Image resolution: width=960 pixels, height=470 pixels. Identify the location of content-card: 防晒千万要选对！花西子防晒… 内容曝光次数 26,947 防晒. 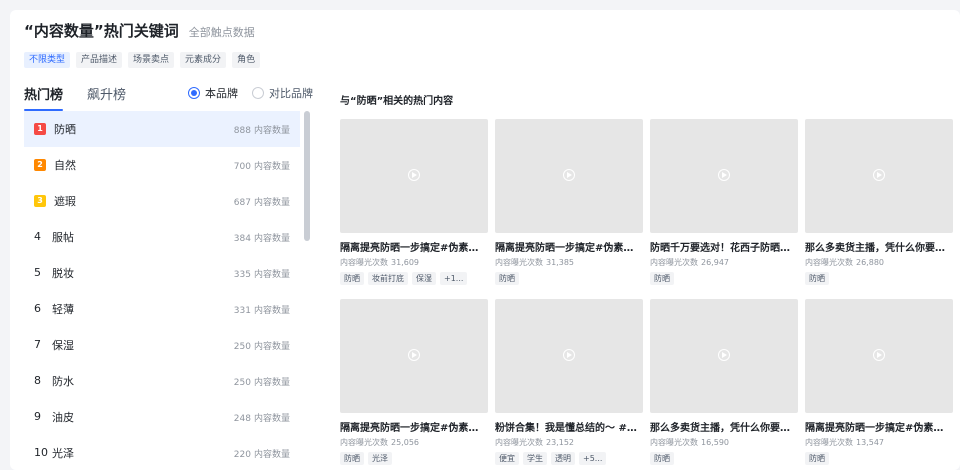
(724, 202).